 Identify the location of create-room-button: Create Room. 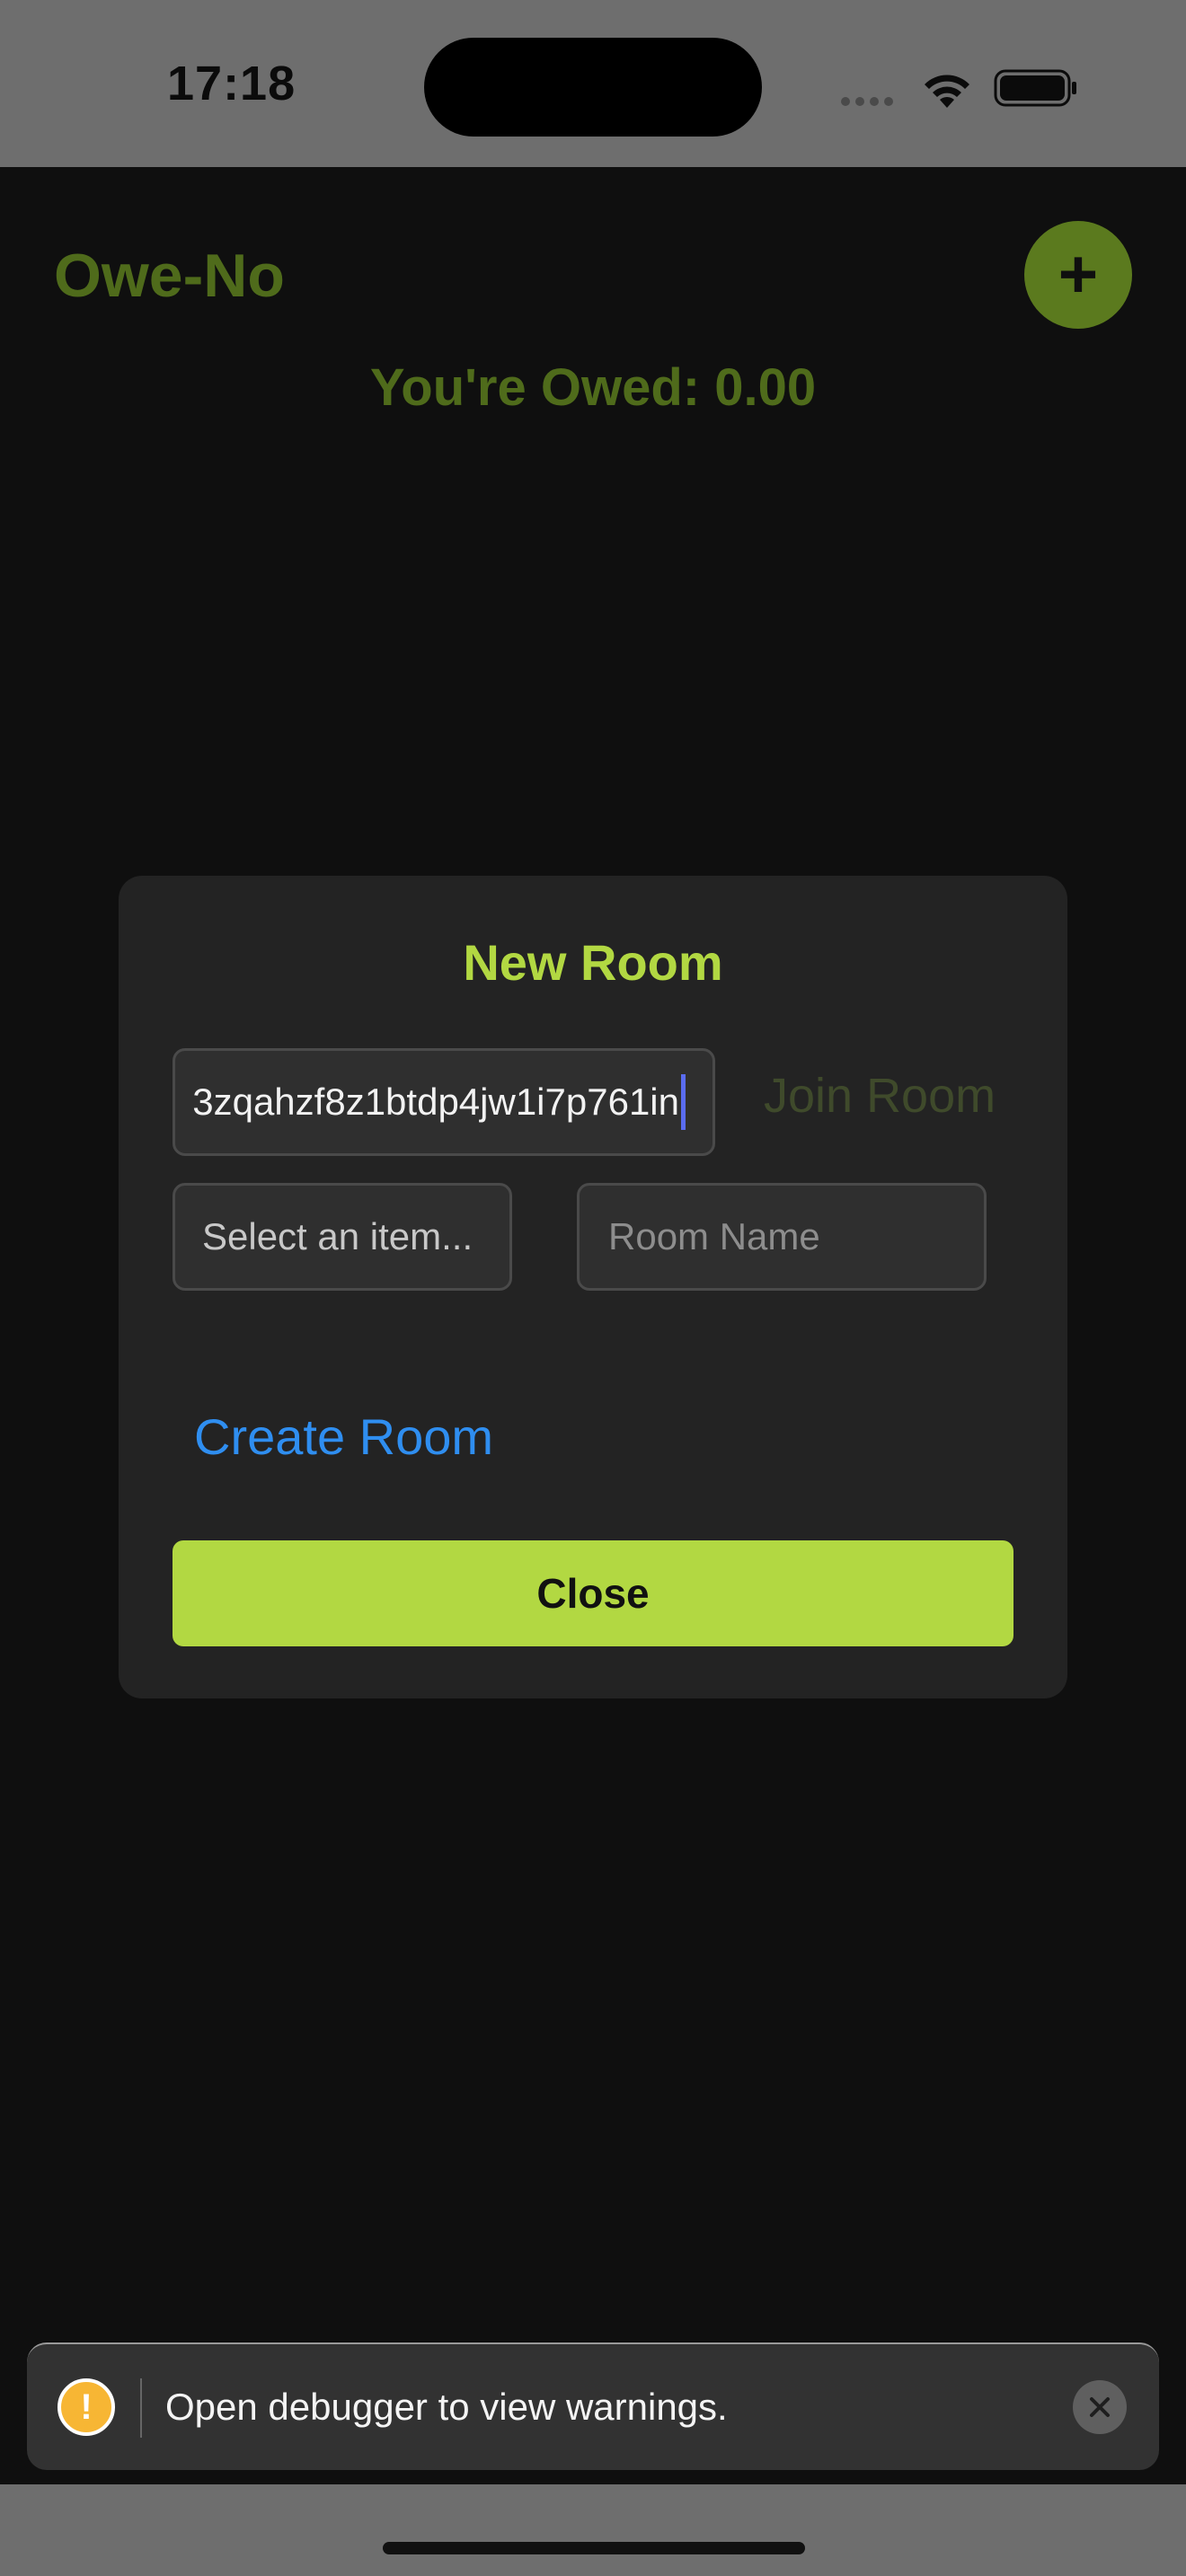
(343, 1436).